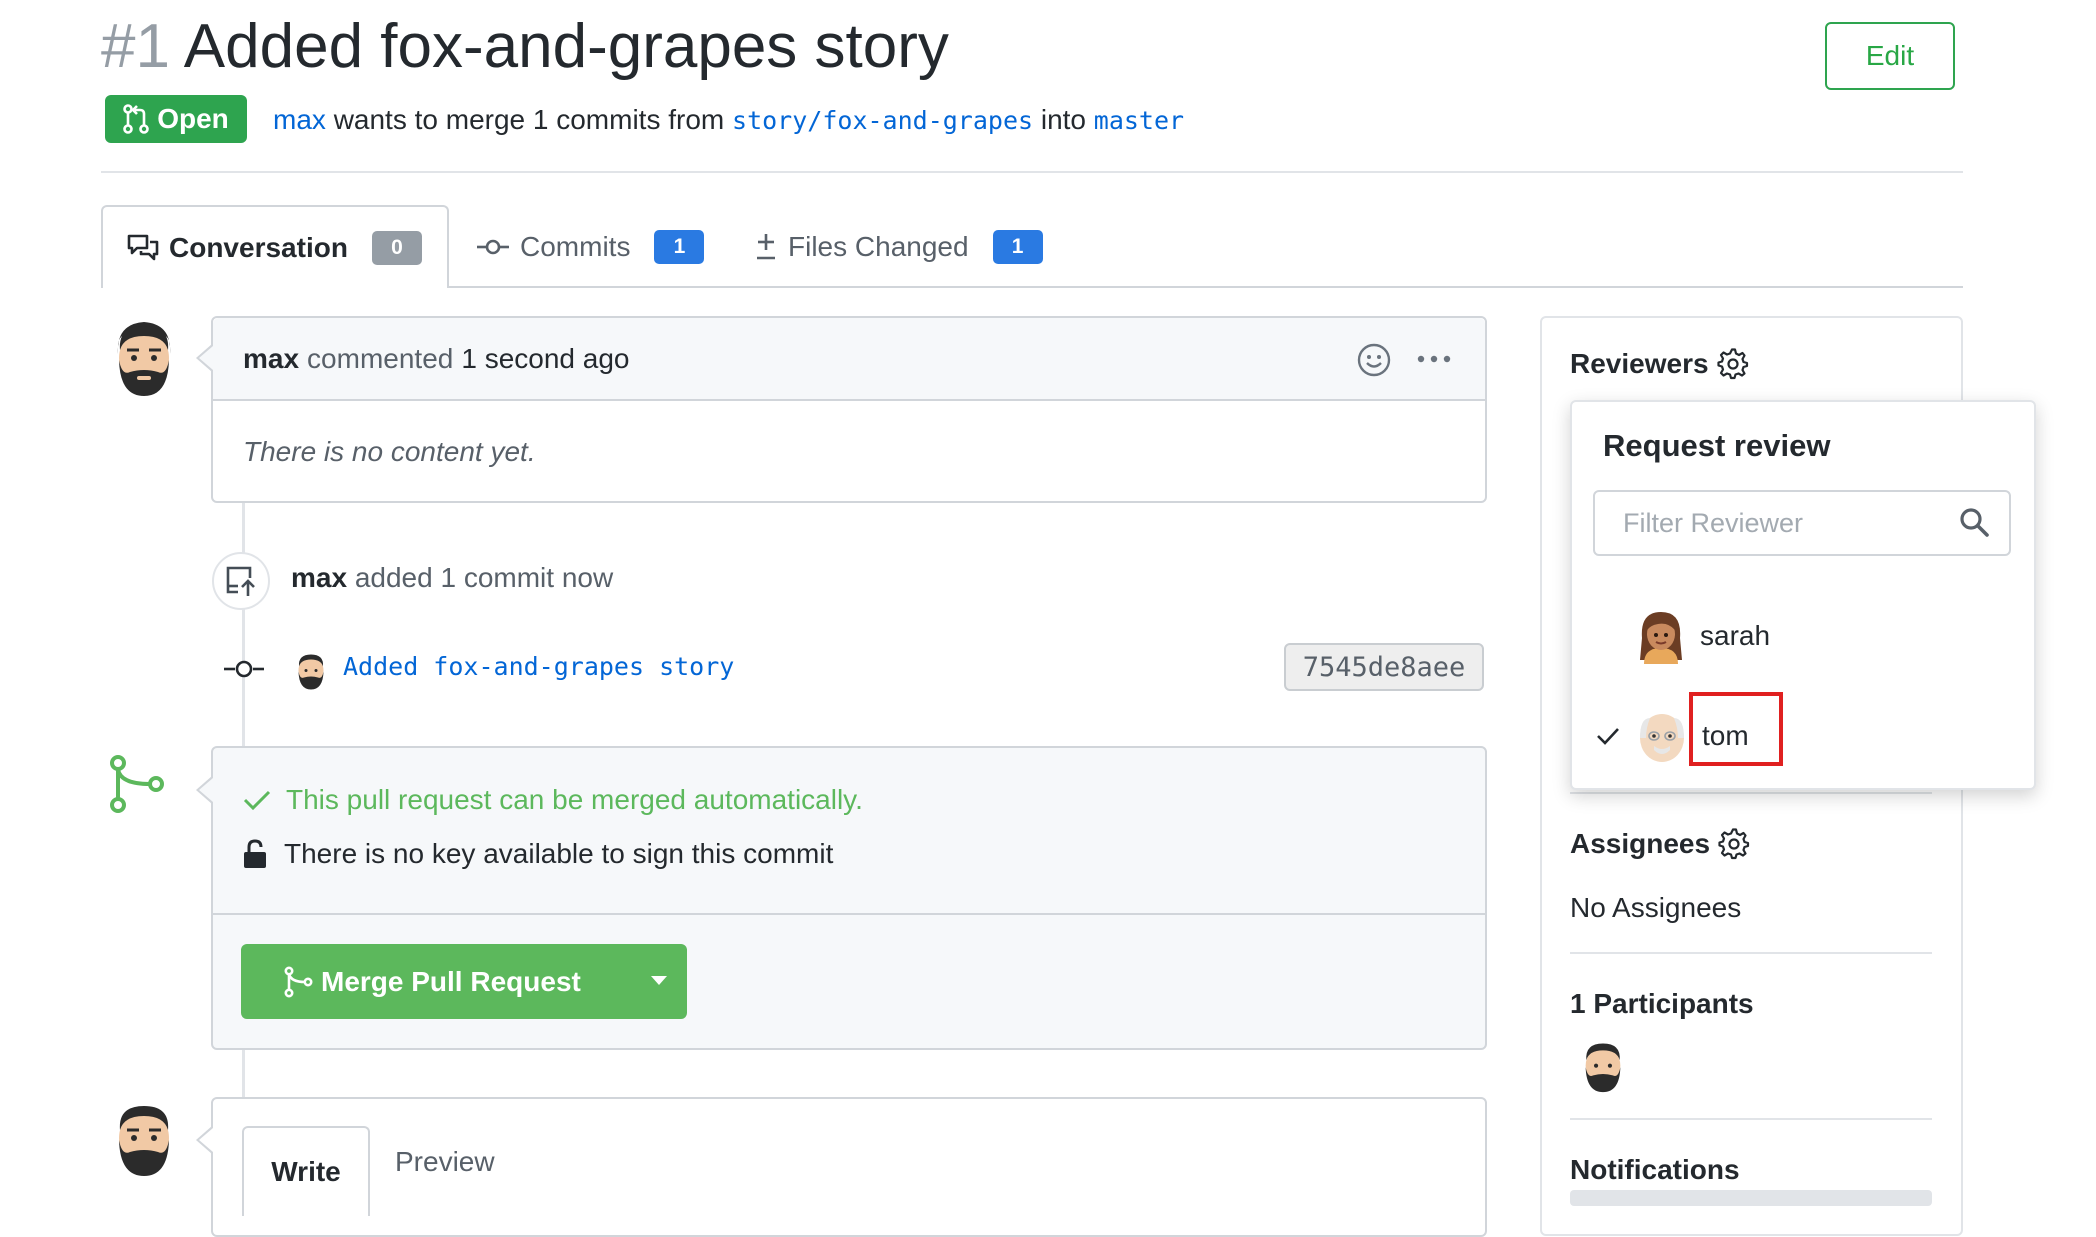  I want to click on source-branch-link: story/fox-and-grapes, so click(882, 120).